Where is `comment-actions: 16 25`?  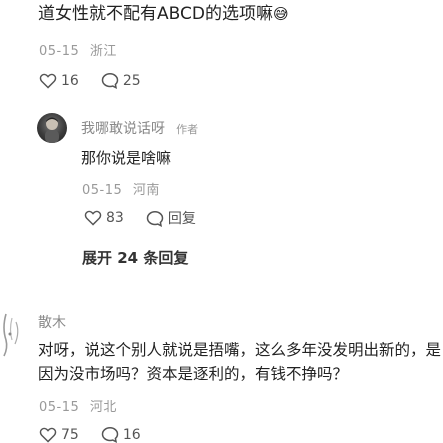
comment-actions: 16 25 is located at coordinates (101, 80).